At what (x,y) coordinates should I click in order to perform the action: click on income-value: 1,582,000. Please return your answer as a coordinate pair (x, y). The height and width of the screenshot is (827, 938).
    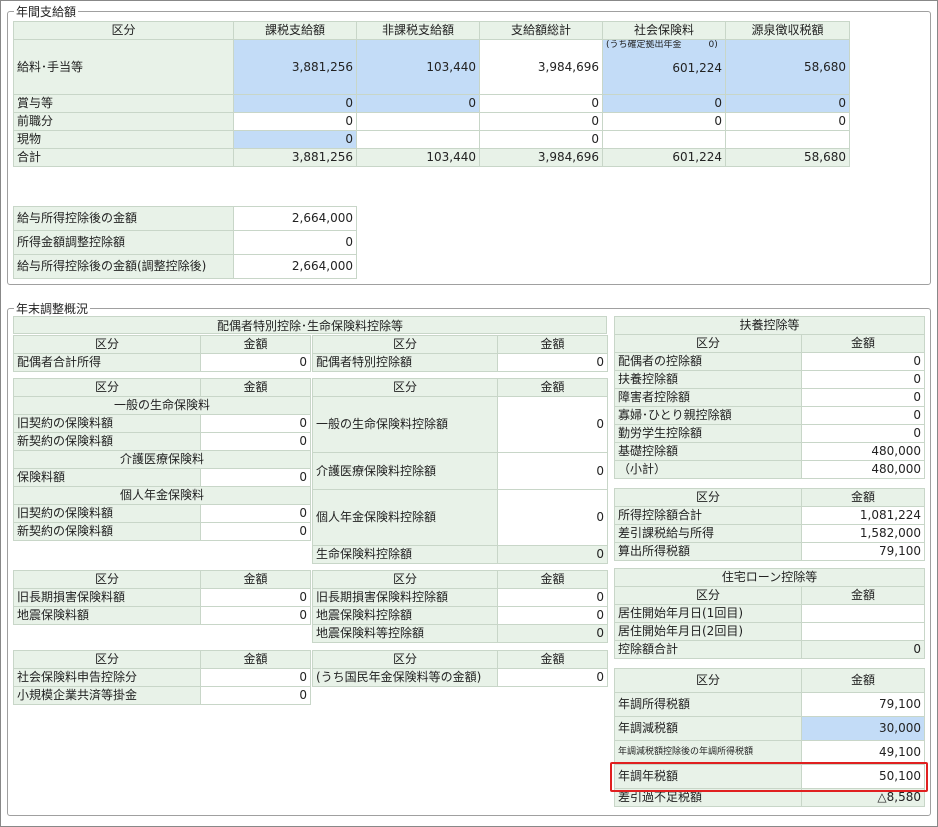
    Looking at the image, I should click on (863, 533).